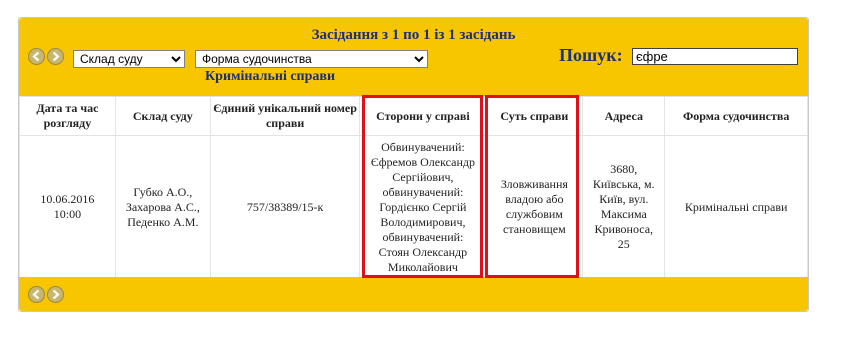  Describe the element at coordinates (285, 207) in the screenshot. I see `cell-case-number: 757/38389/15-к` at that location.